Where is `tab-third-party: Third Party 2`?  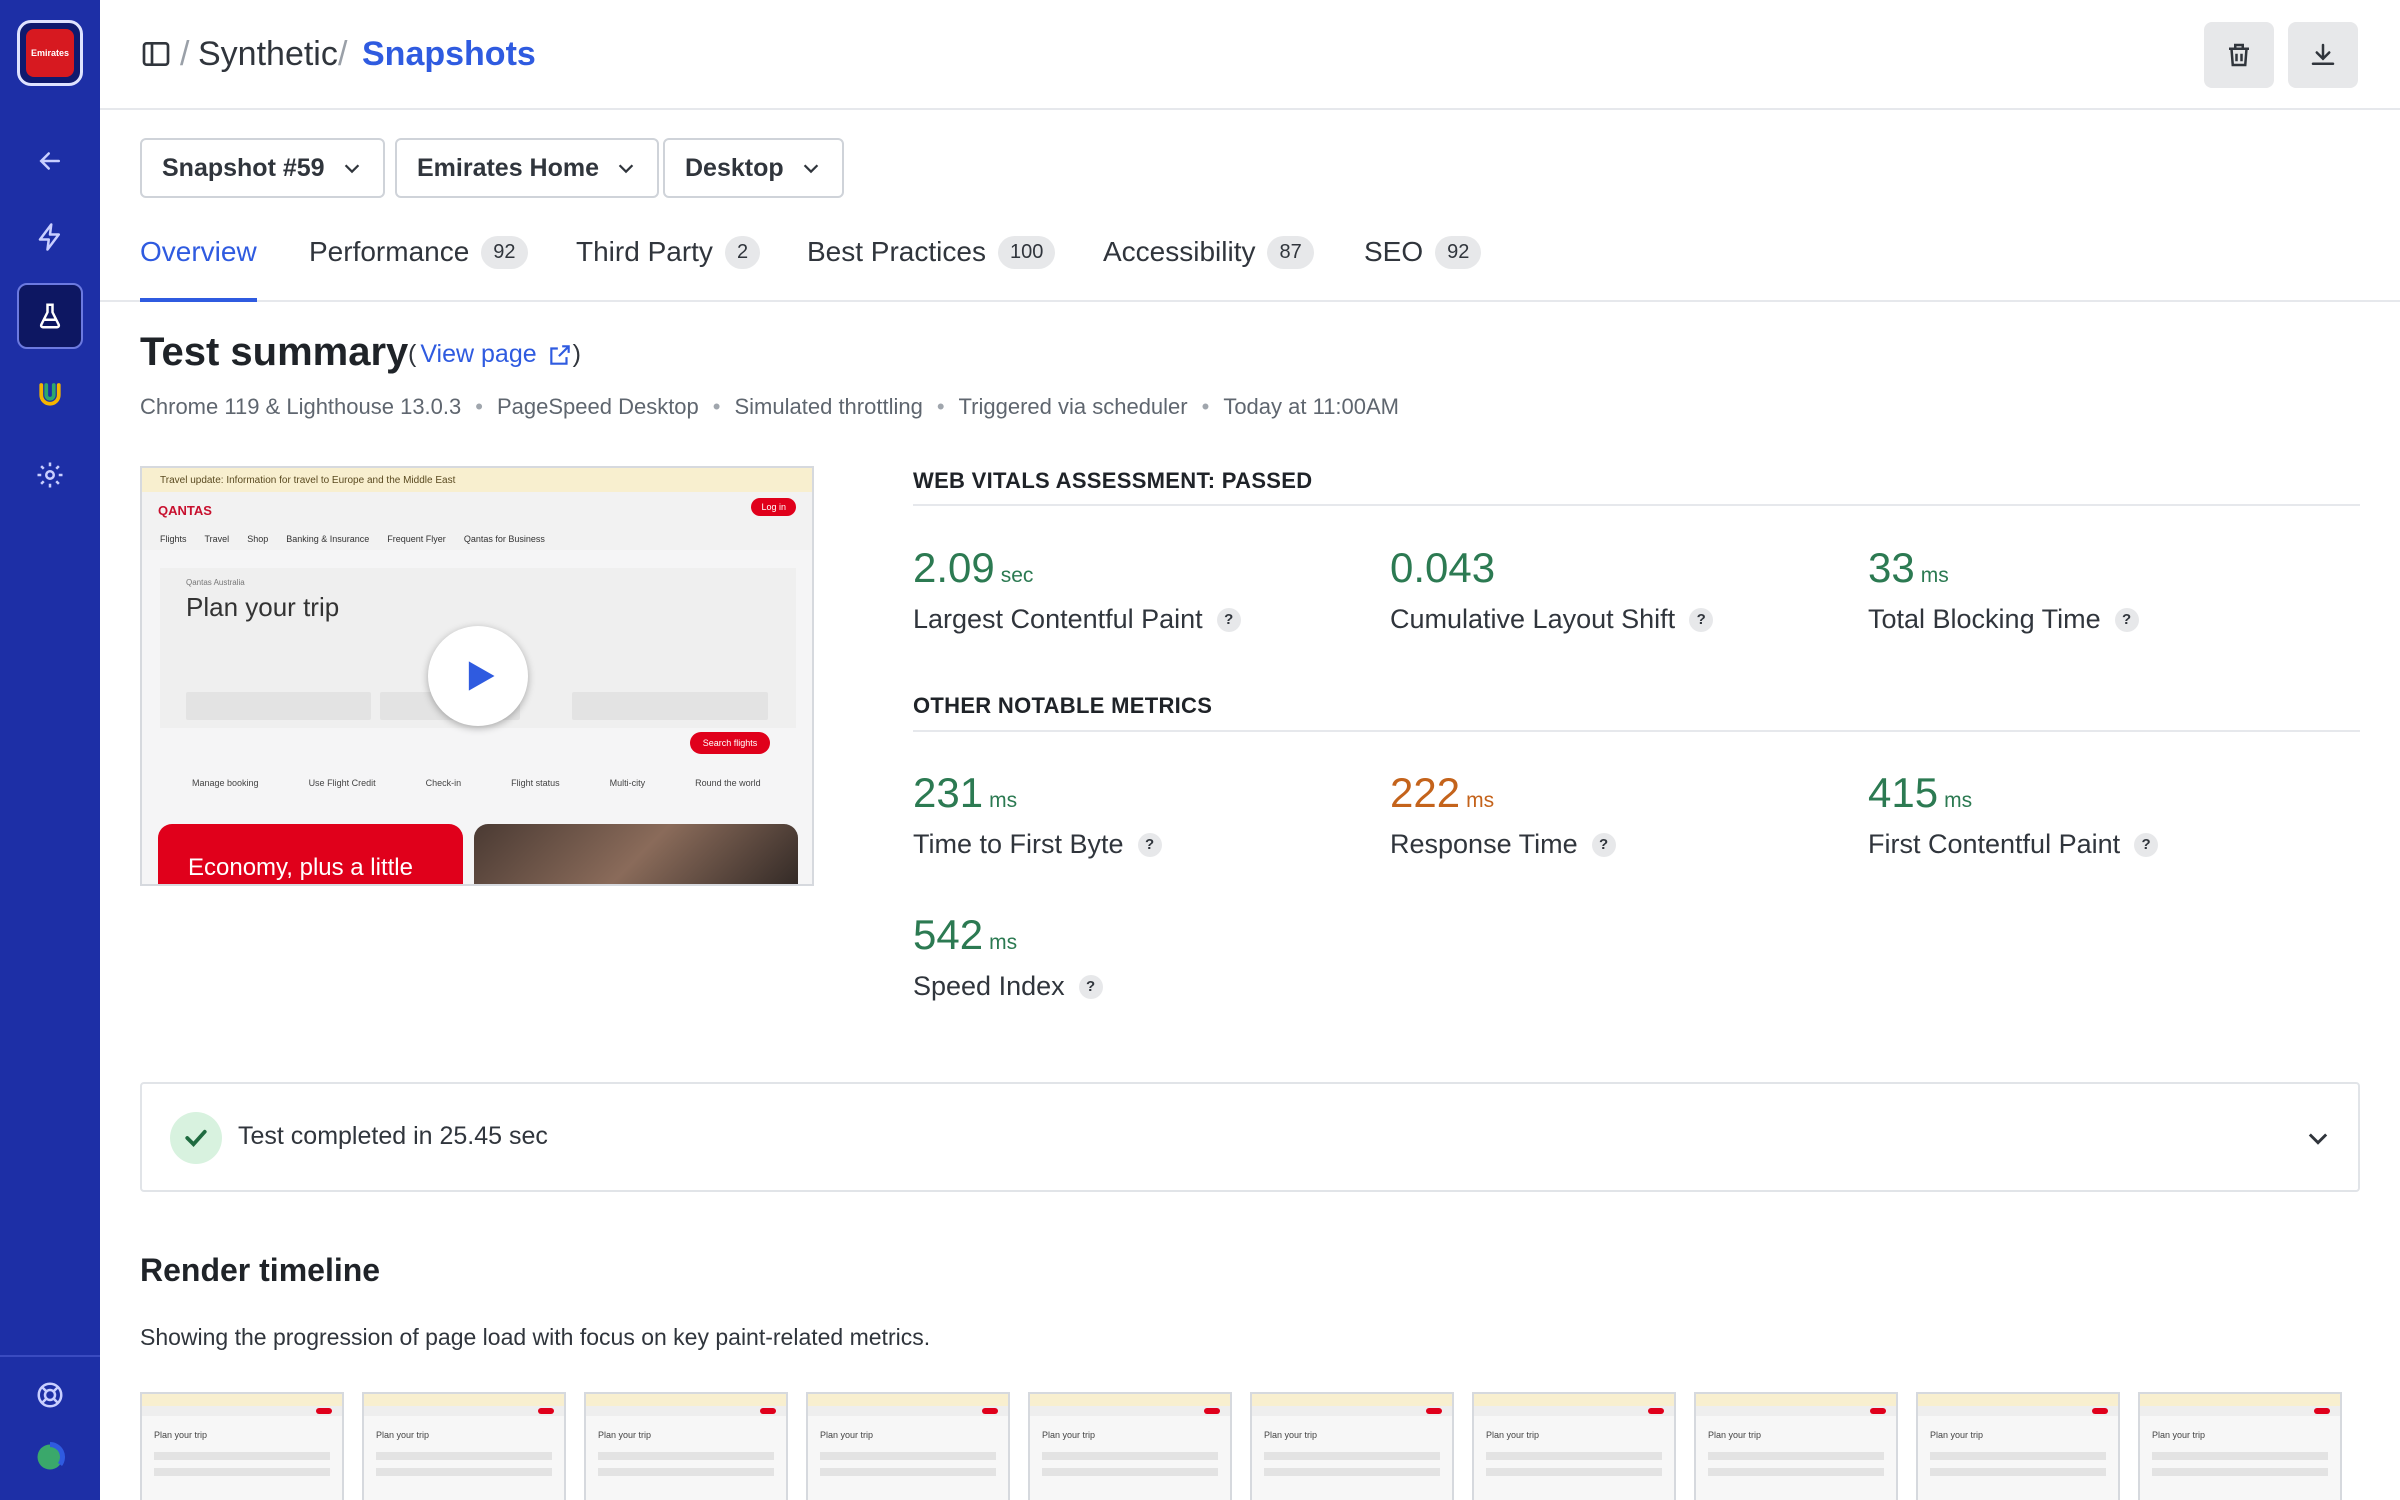
tab-third-party: Third Party 2 is located at coordinates (668, 264).